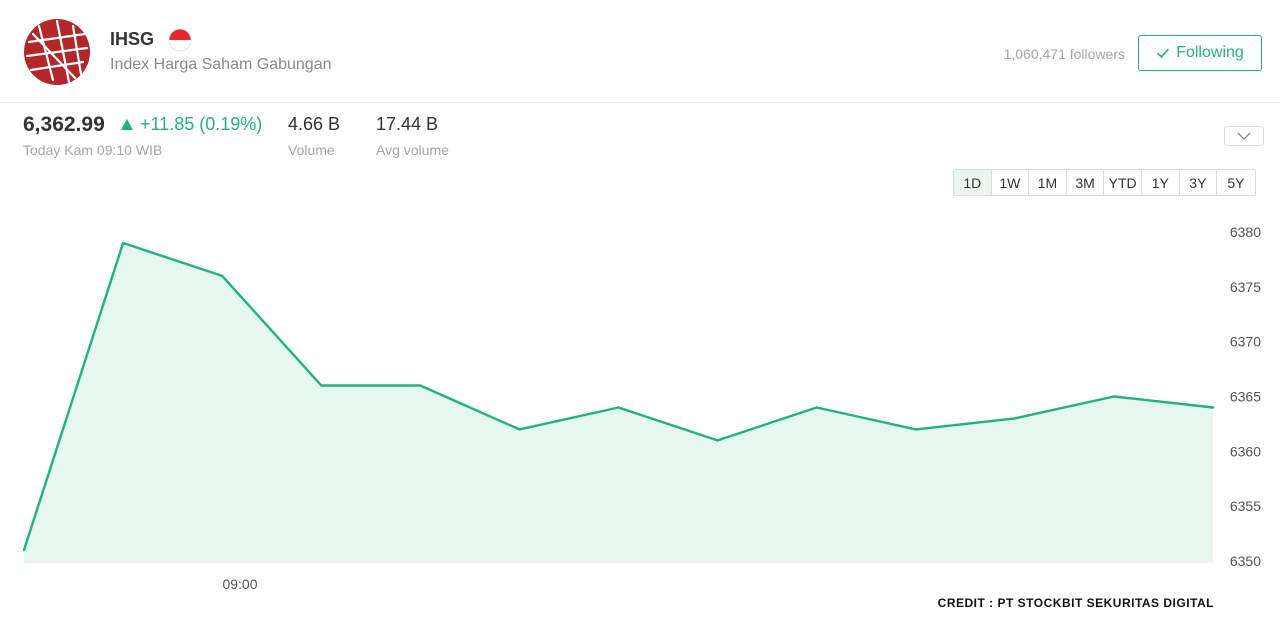 Image resolution: width=1280 pixels, height=617 pixels. What do you see at coordinates (1123, 182) in the screenshot?
I see `tab-ytd: YTD` at bounding box center [1123, 182].